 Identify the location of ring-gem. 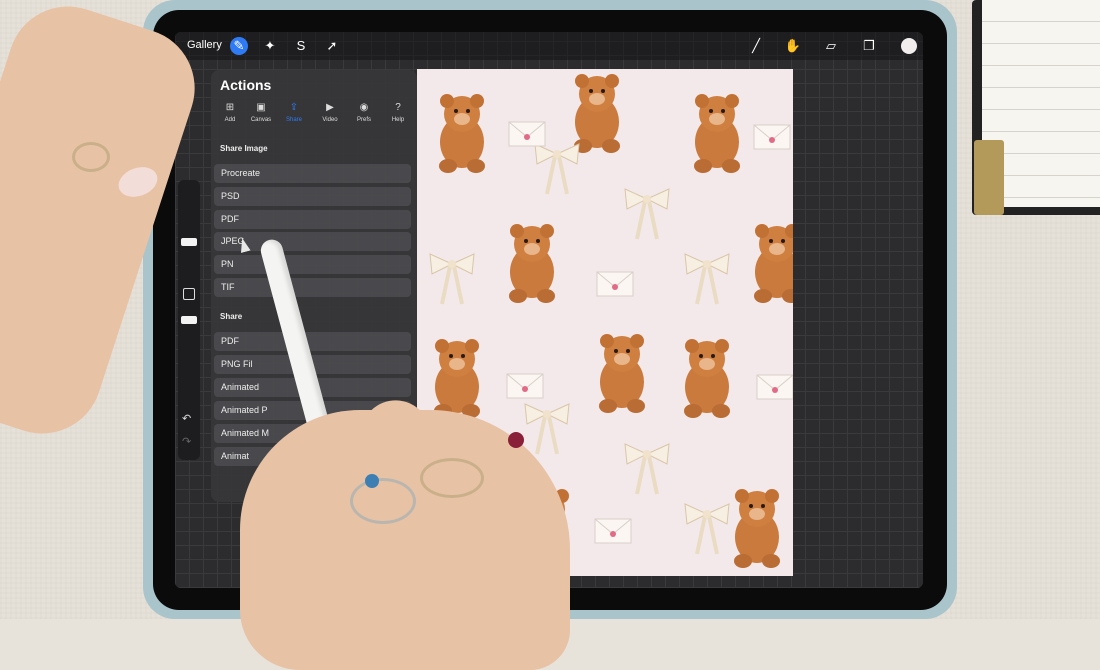
(516, 440).